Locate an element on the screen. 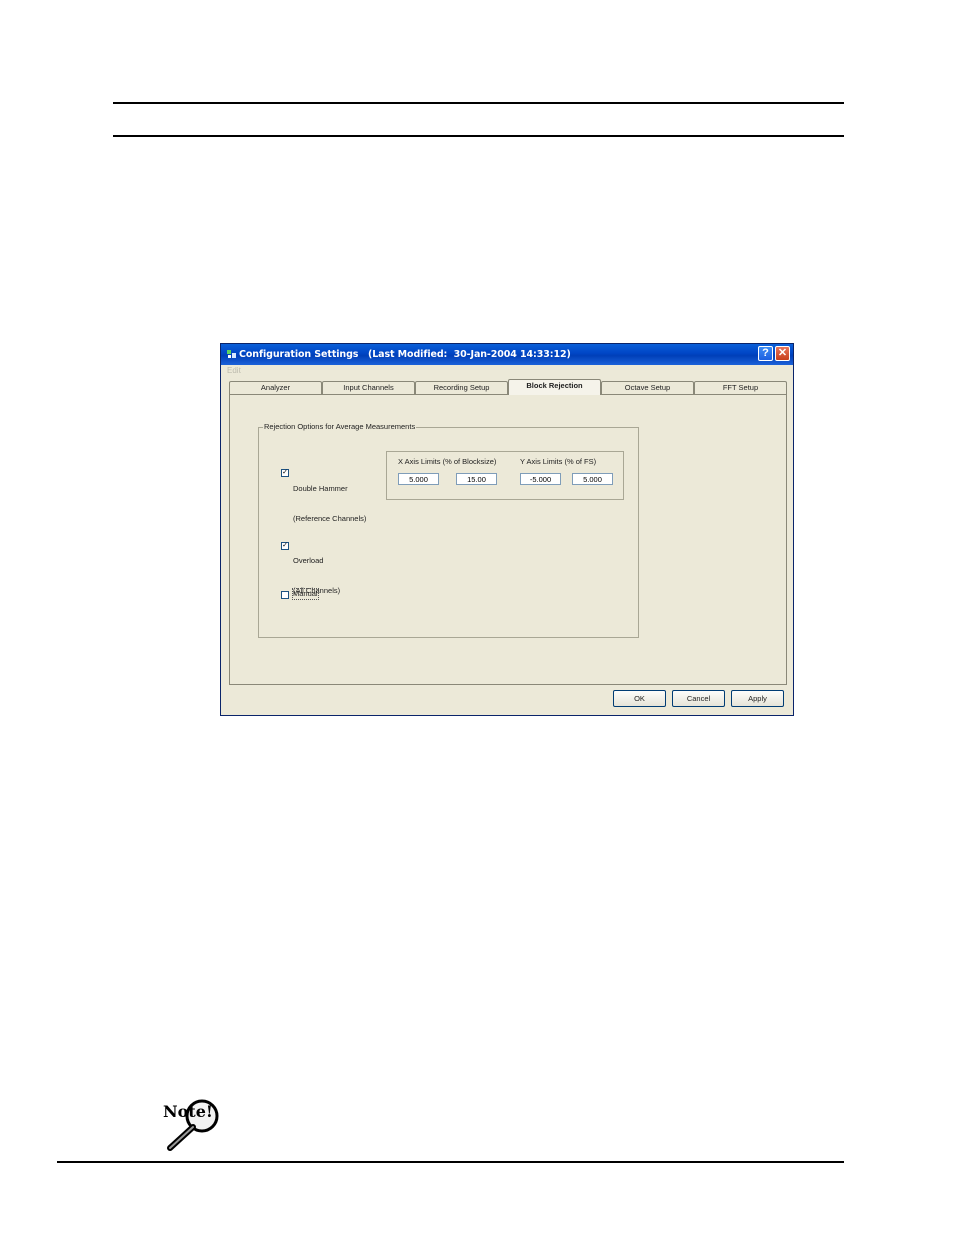  menu-edit: Edit is located at coordinates (234, 370).